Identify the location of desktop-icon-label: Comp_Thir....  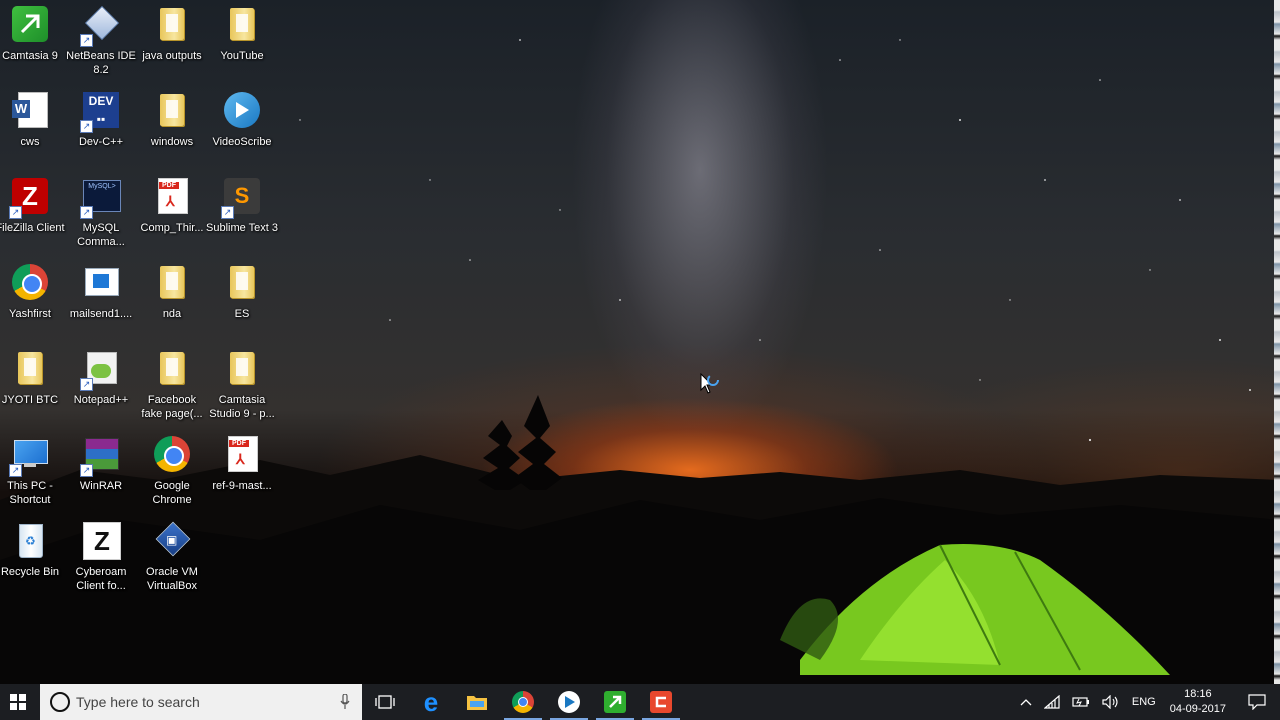
(172, 228).